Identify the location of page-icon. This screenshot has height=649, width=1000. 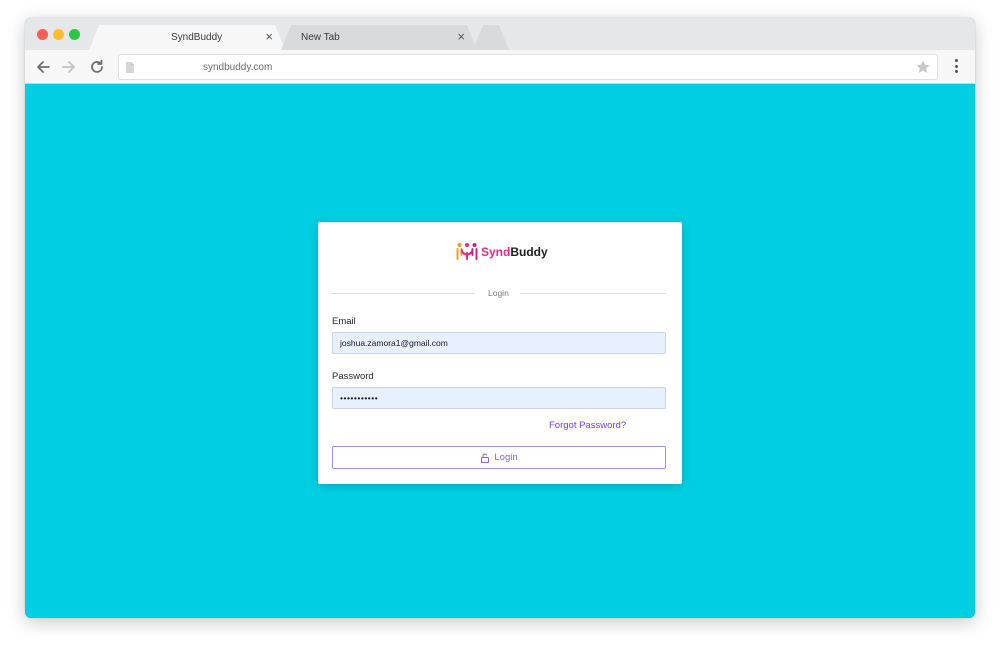
(130, 70).